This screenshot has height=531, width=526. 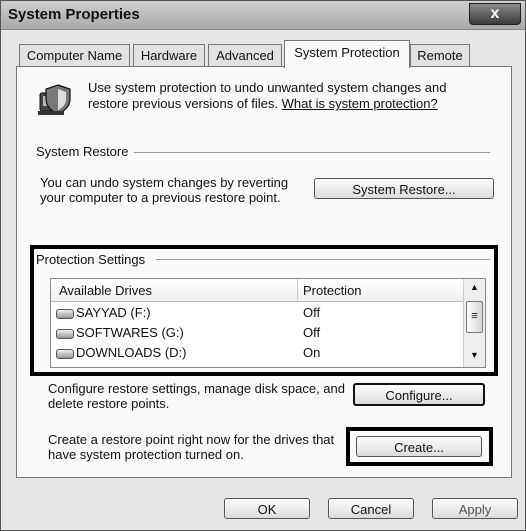 I want to click on tab-computer-name: Computer Name, so click(x=74, y=55).